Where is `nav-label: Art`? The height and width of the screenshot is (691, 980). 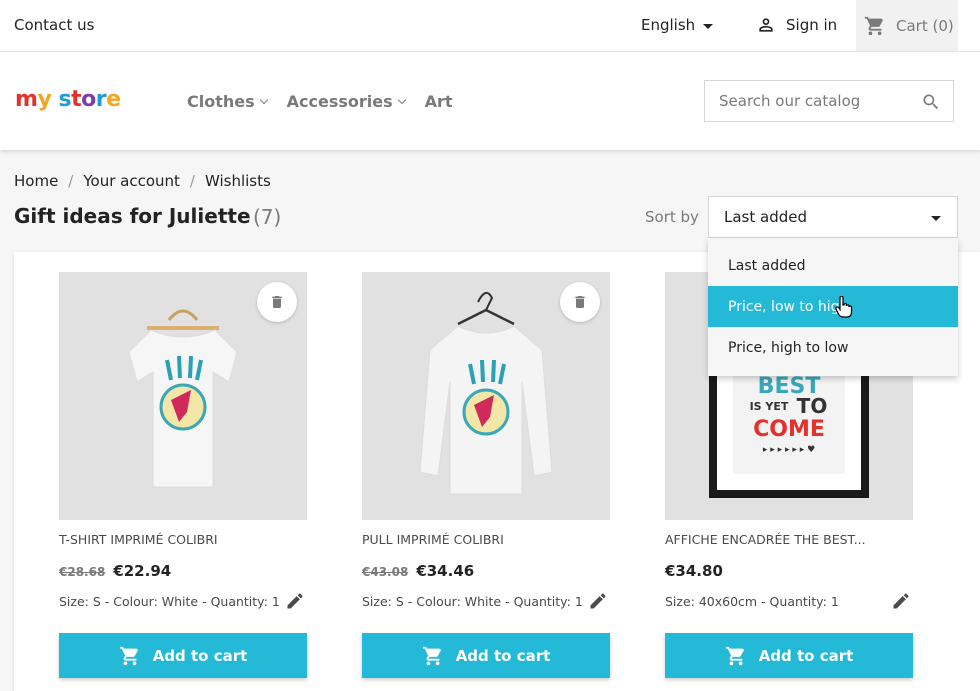
nav-label: Art is located at coordinates (438, 101).